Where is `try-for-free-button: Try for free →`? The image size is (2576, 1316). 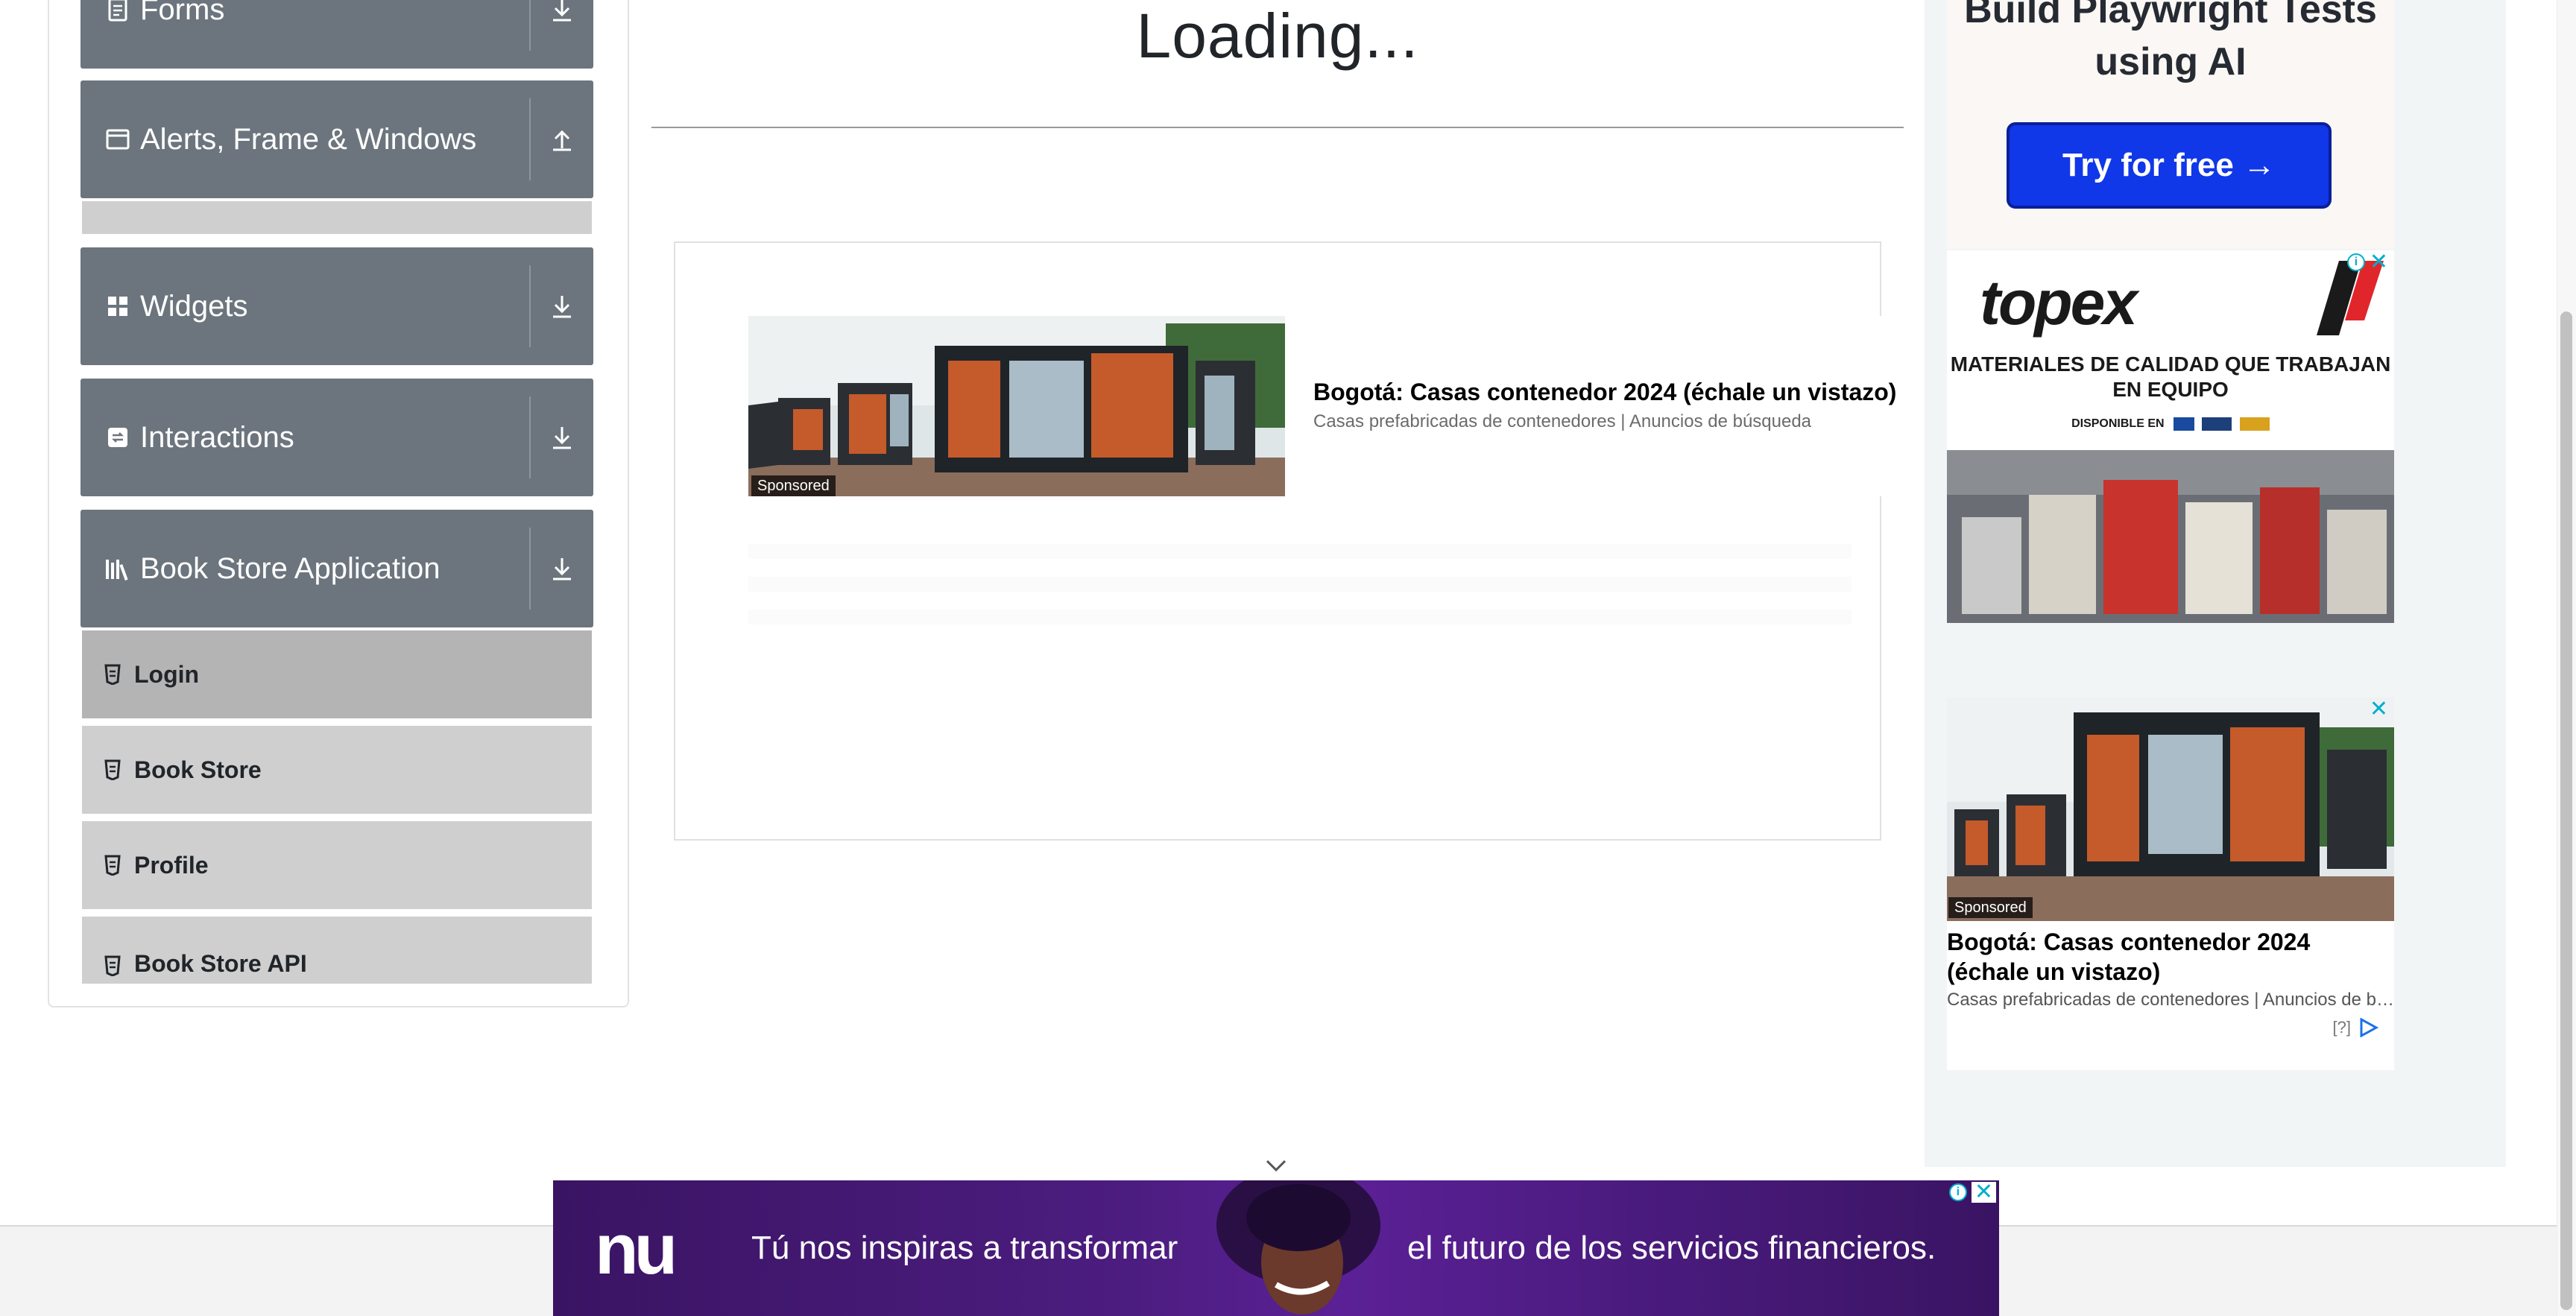 try-for-free-button: Try for free → is located at coordinates (2169, 165).